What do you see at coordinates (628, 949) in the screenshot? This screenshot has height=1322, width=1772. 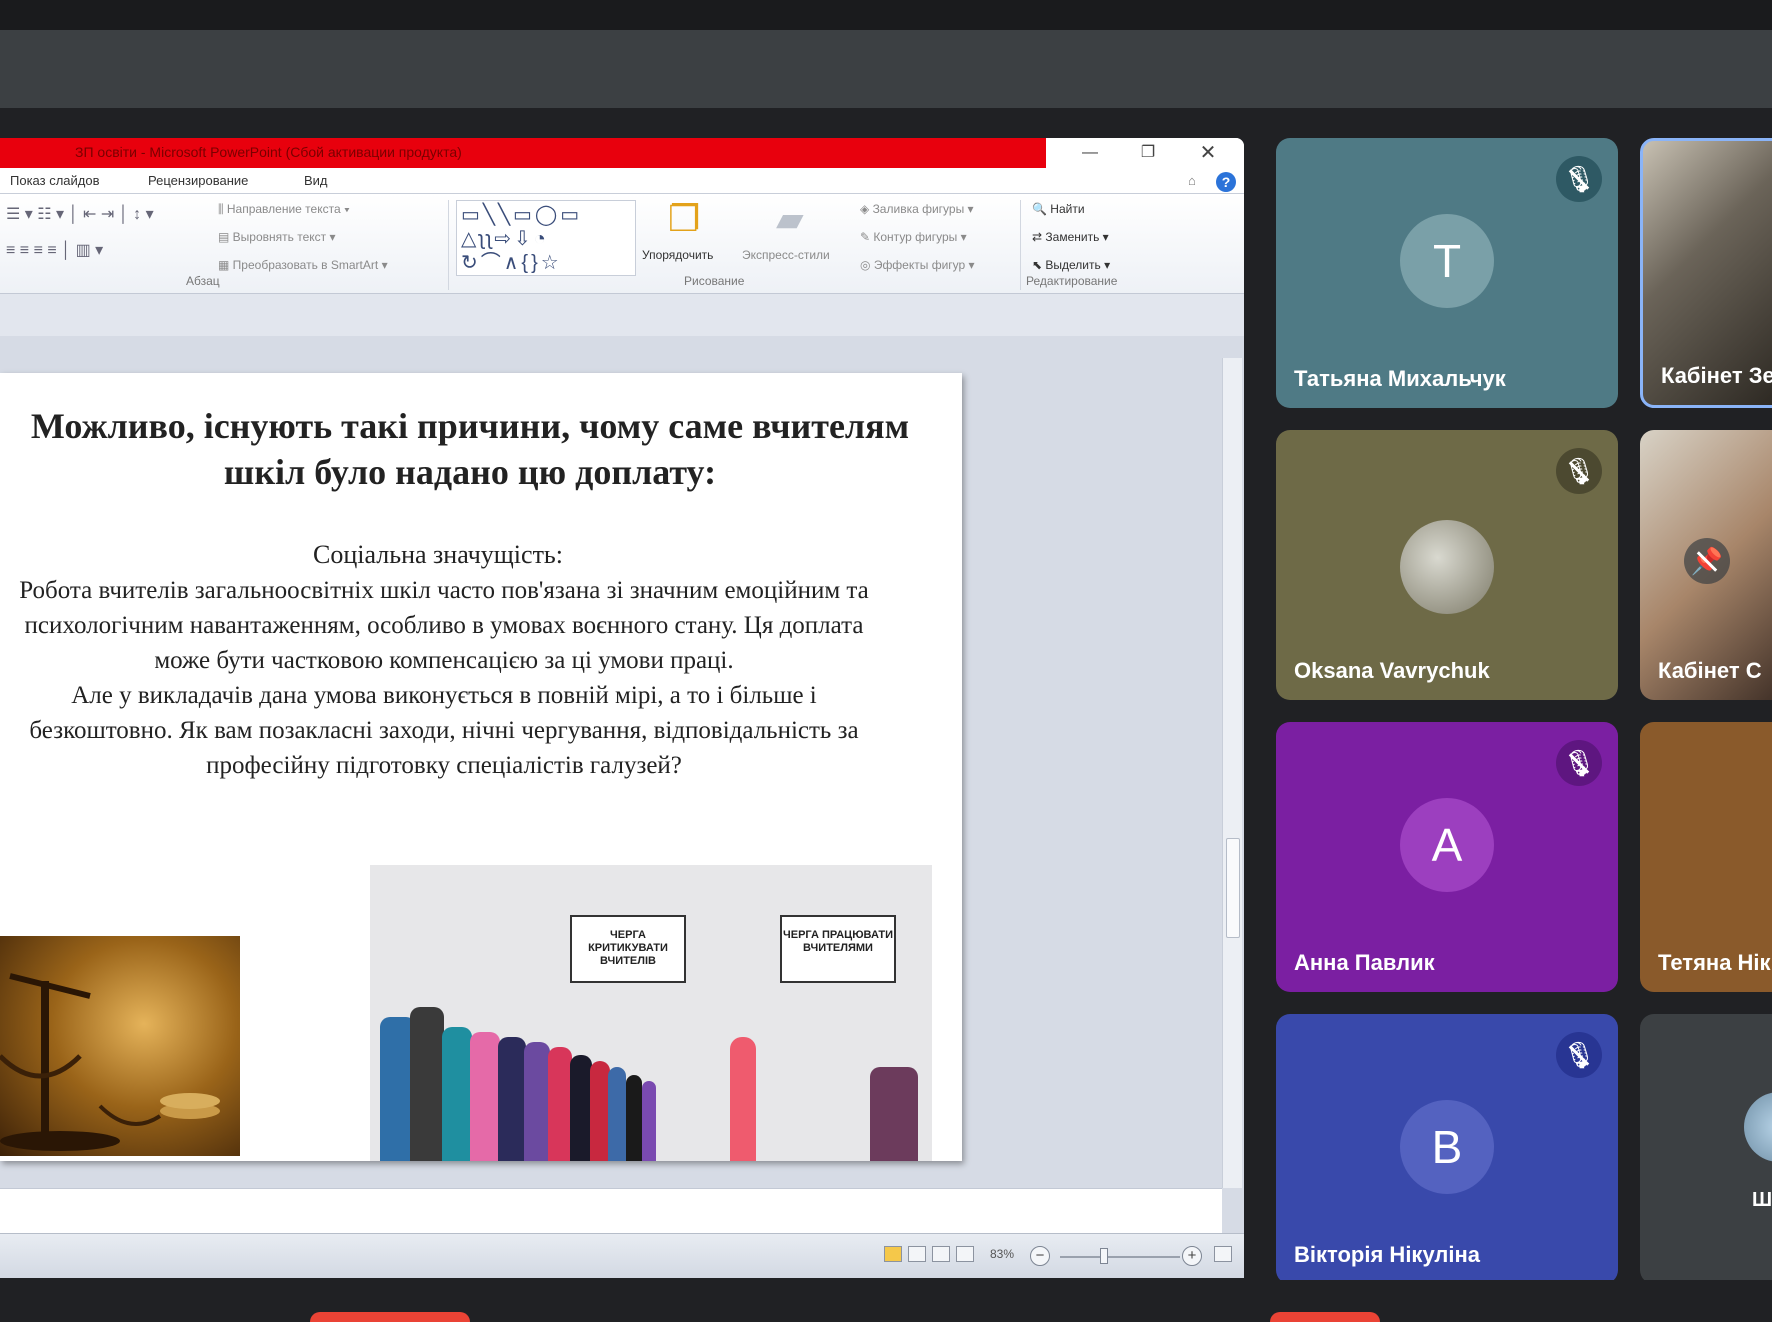 I see `queue-sign-criticize: ЧЕРГА КРИТИКУВАТИ ВЧИТЕЛІВ` at bounding box center [628, 949].